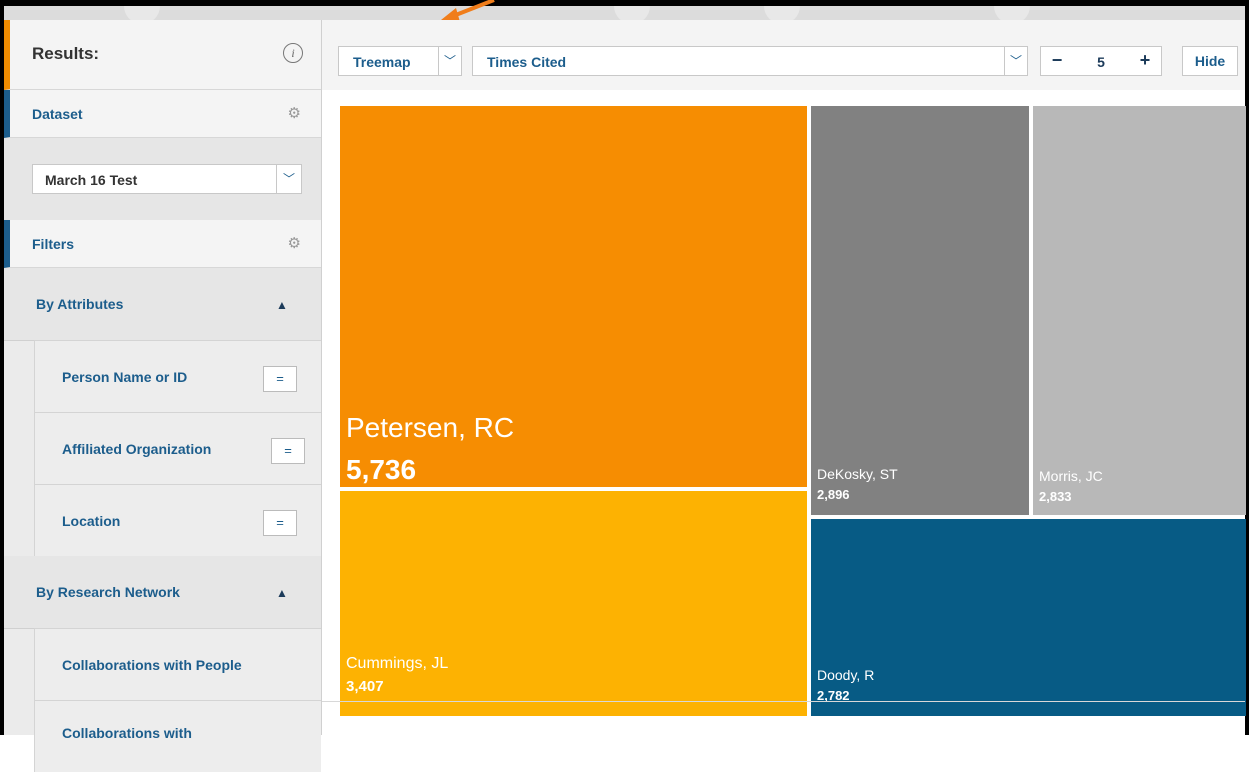  What do you see at coordinates (57, 114) in the screenshot?
I see `dataset-label: Dataset` at bounding box center [57, 114].